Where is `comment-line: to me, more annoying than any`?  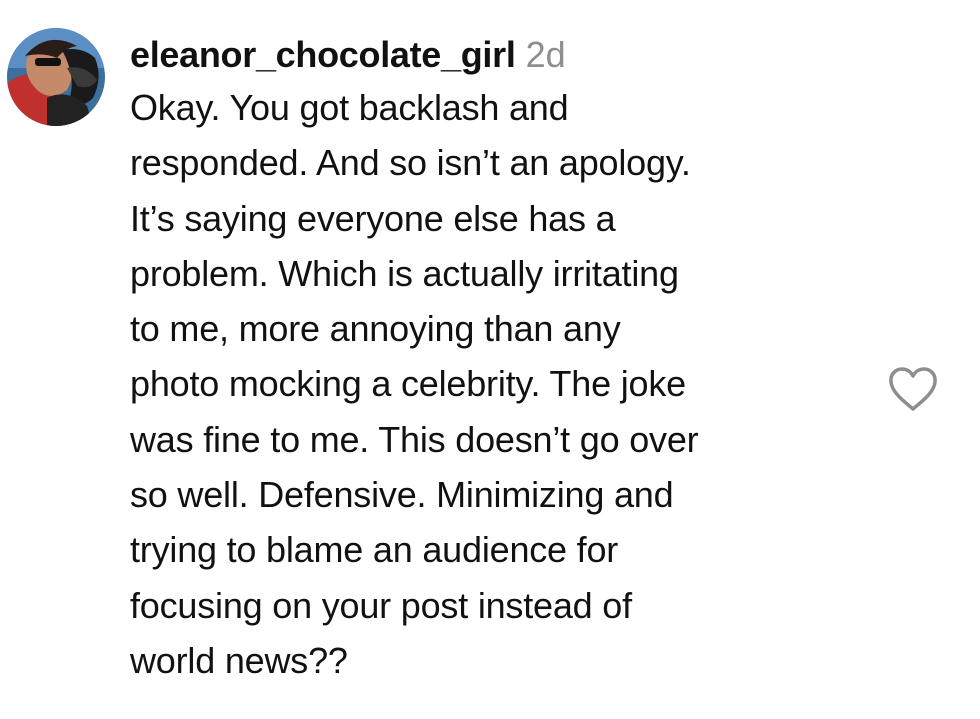
comment-line: to me, more annoying than any is located at coordinates (375, 329).